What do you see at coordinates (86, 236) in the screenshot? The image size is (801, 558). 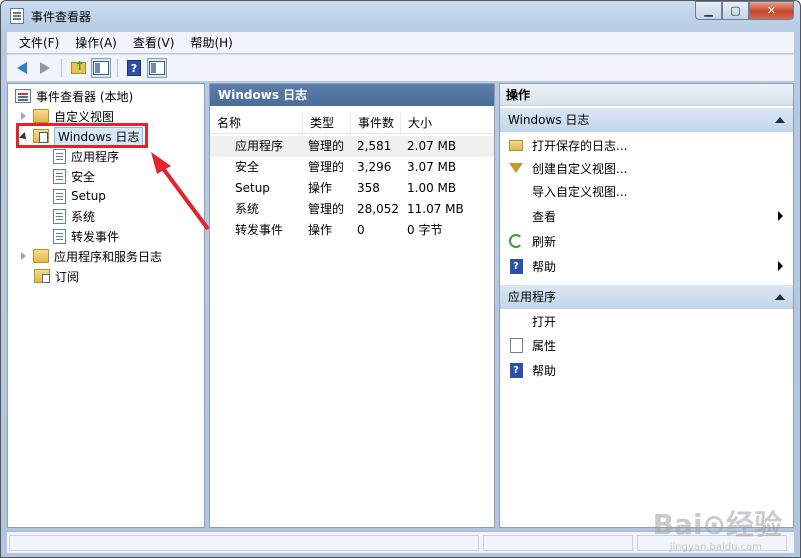 I see `tree-item-forwarded-events: 转发事件` at bounding box center [86, 236].